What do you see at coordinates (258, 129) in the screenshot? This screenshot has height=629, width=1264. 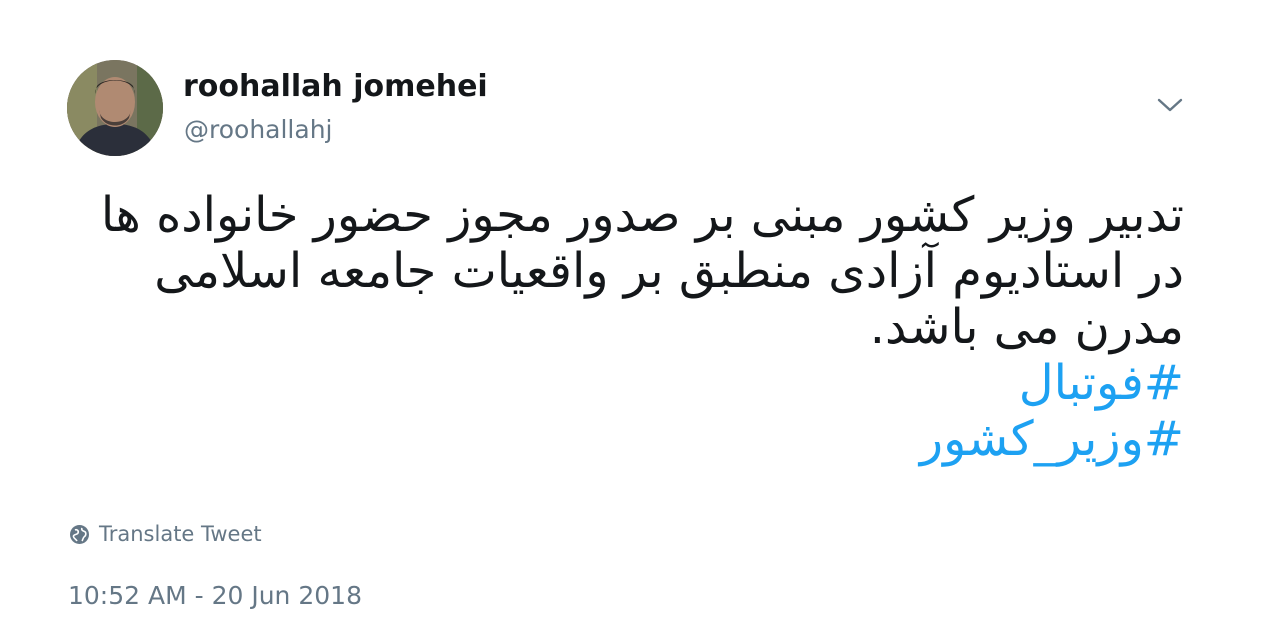 I see `author-handle: @roohallahj` at bounding box center [258, 129].